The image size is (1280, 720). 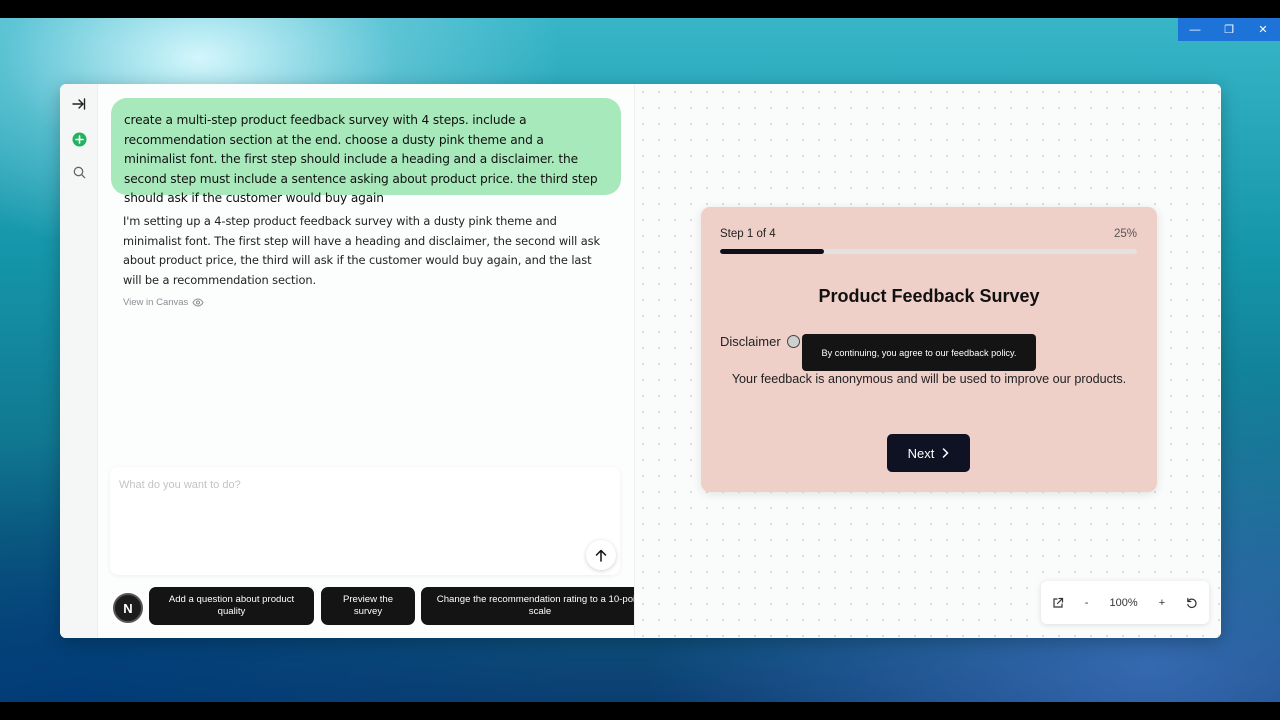 I want to click on step-label: Step 1 of 4, so click(x=748, y=234).